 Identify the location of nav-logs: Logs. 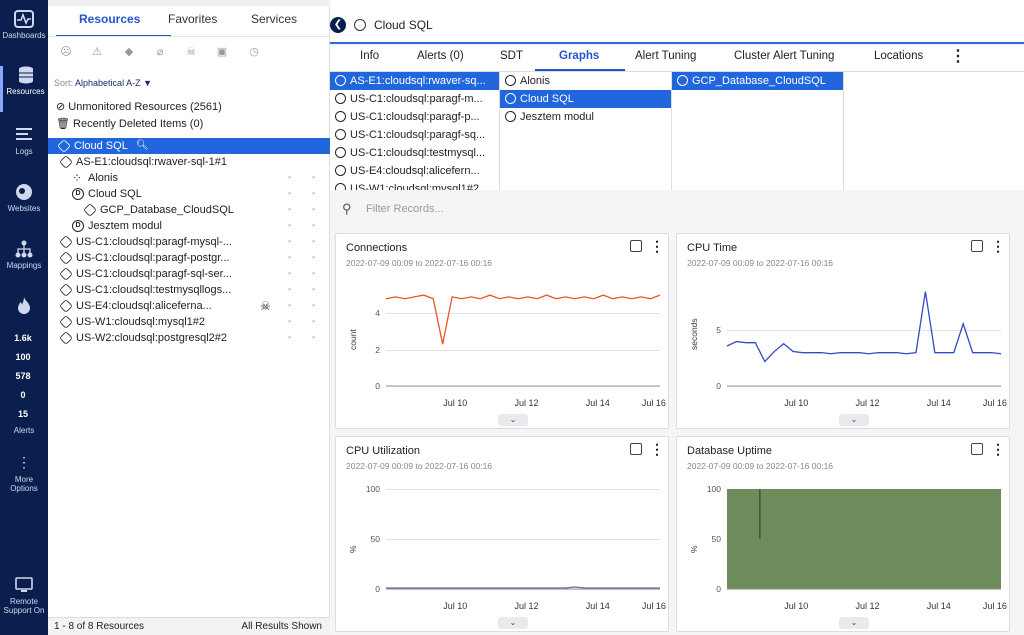
(24, 141).